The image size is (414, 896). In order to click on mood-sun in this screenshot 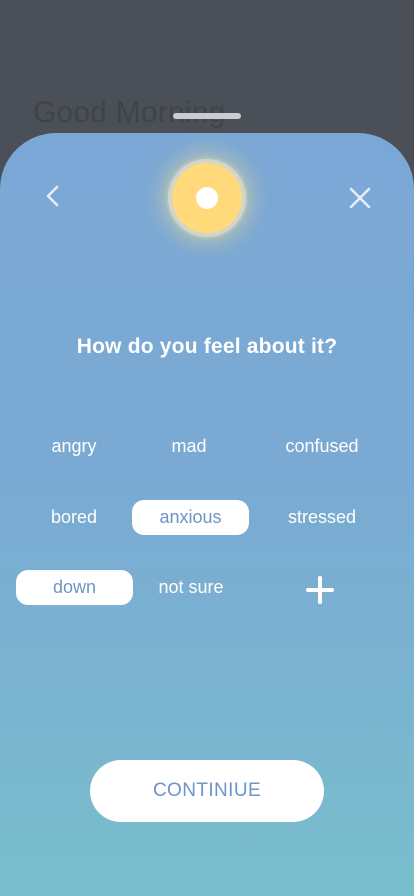, I will do `click(207, 198)`.